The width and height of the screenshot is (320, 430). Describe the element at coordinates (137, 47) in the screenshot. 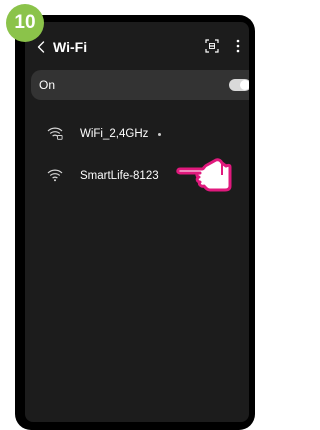

I see `wifi-header: Wi-Fi` at that location.